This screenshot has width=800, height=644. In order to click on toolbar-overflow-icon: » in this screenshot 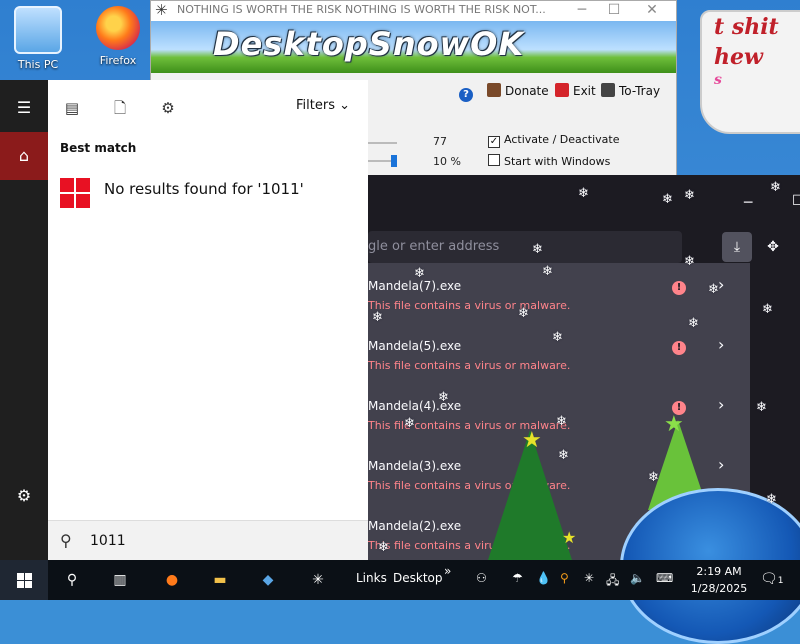, I will do `click(447, 571)`.